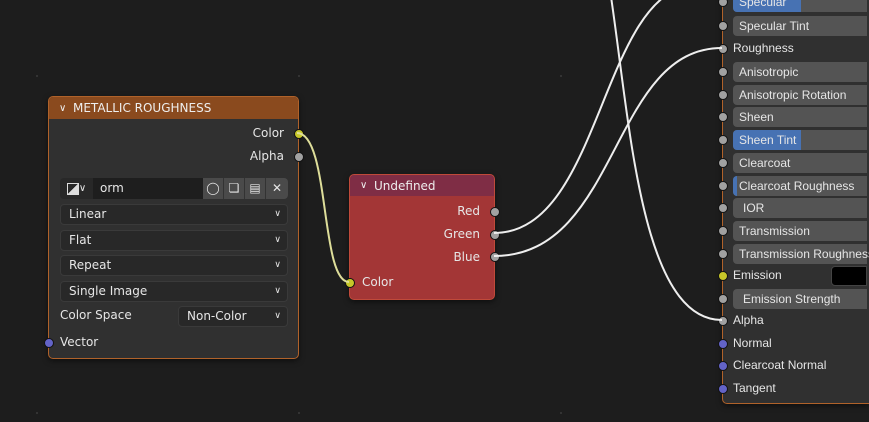 The image size is (869, 422). What do you see at coordinates (849, 276) in the screenshot?
I see `emission-color-swatch` at bounding box center [849, 276].